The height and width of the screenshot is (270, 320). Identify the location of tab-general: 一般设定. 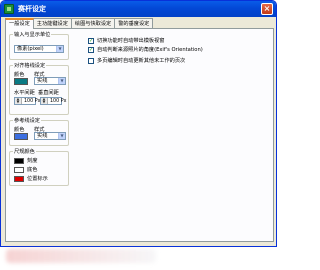
(19, 23).